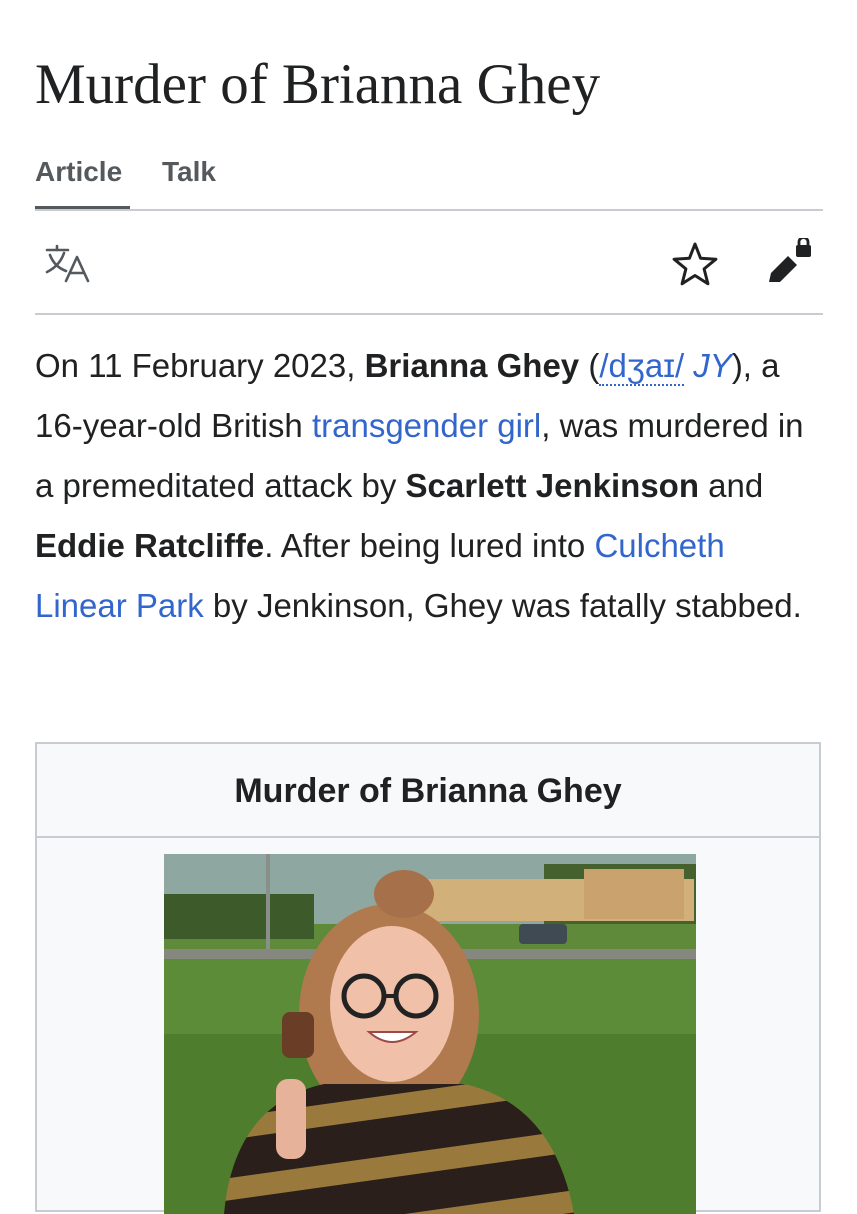  What do you see at coordinates (426, 425) in the screenshot?
I see `transgender-girl-link: transgender girl` at bounding box center [426, 425].